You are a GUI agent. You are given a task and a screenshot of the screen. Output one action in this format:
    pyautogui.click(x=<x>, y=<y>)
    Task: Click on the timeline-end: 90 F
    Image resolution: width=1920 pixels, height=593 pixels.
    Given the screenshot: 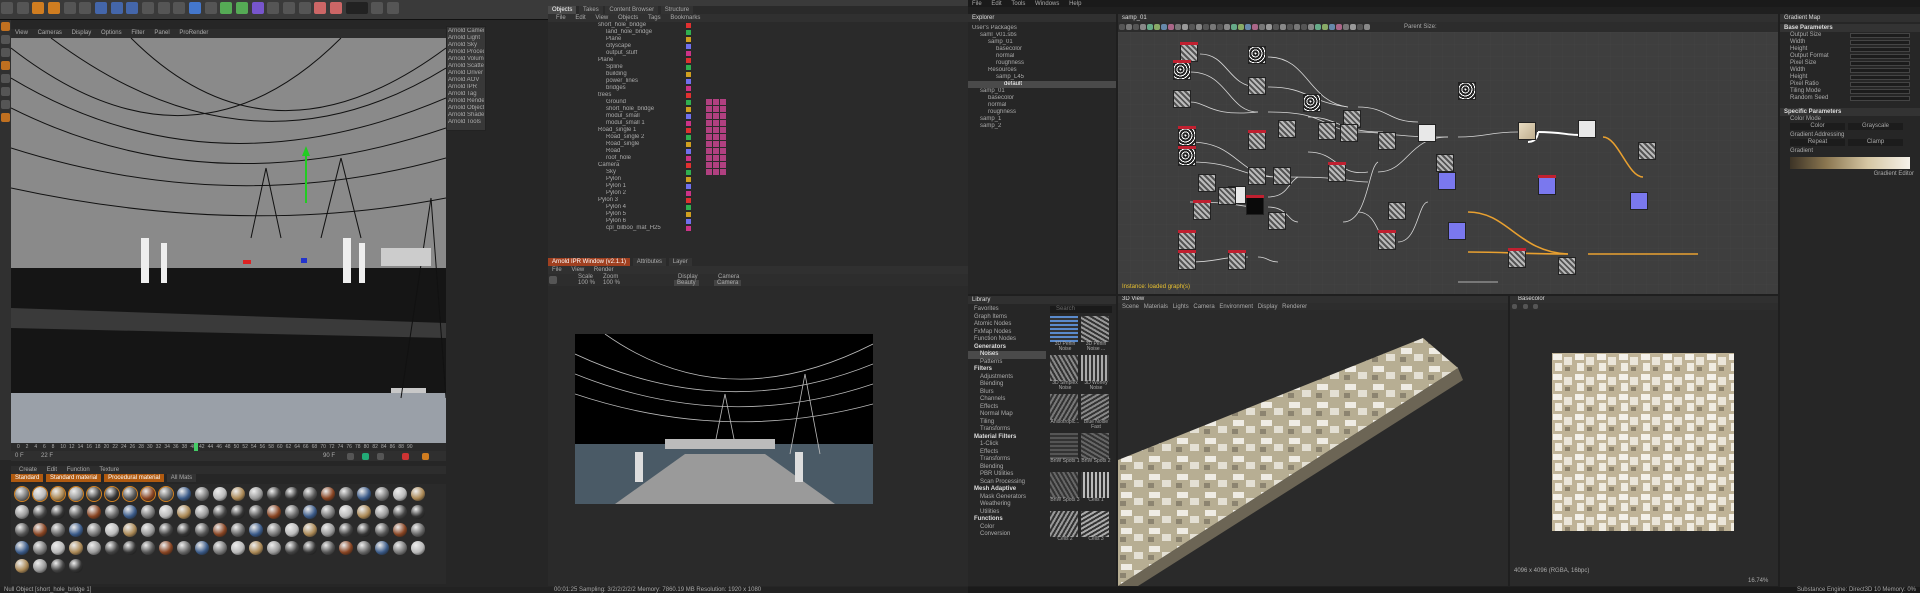 What is the action you would take?
    pyautogui.click(x=329, y=456)
    